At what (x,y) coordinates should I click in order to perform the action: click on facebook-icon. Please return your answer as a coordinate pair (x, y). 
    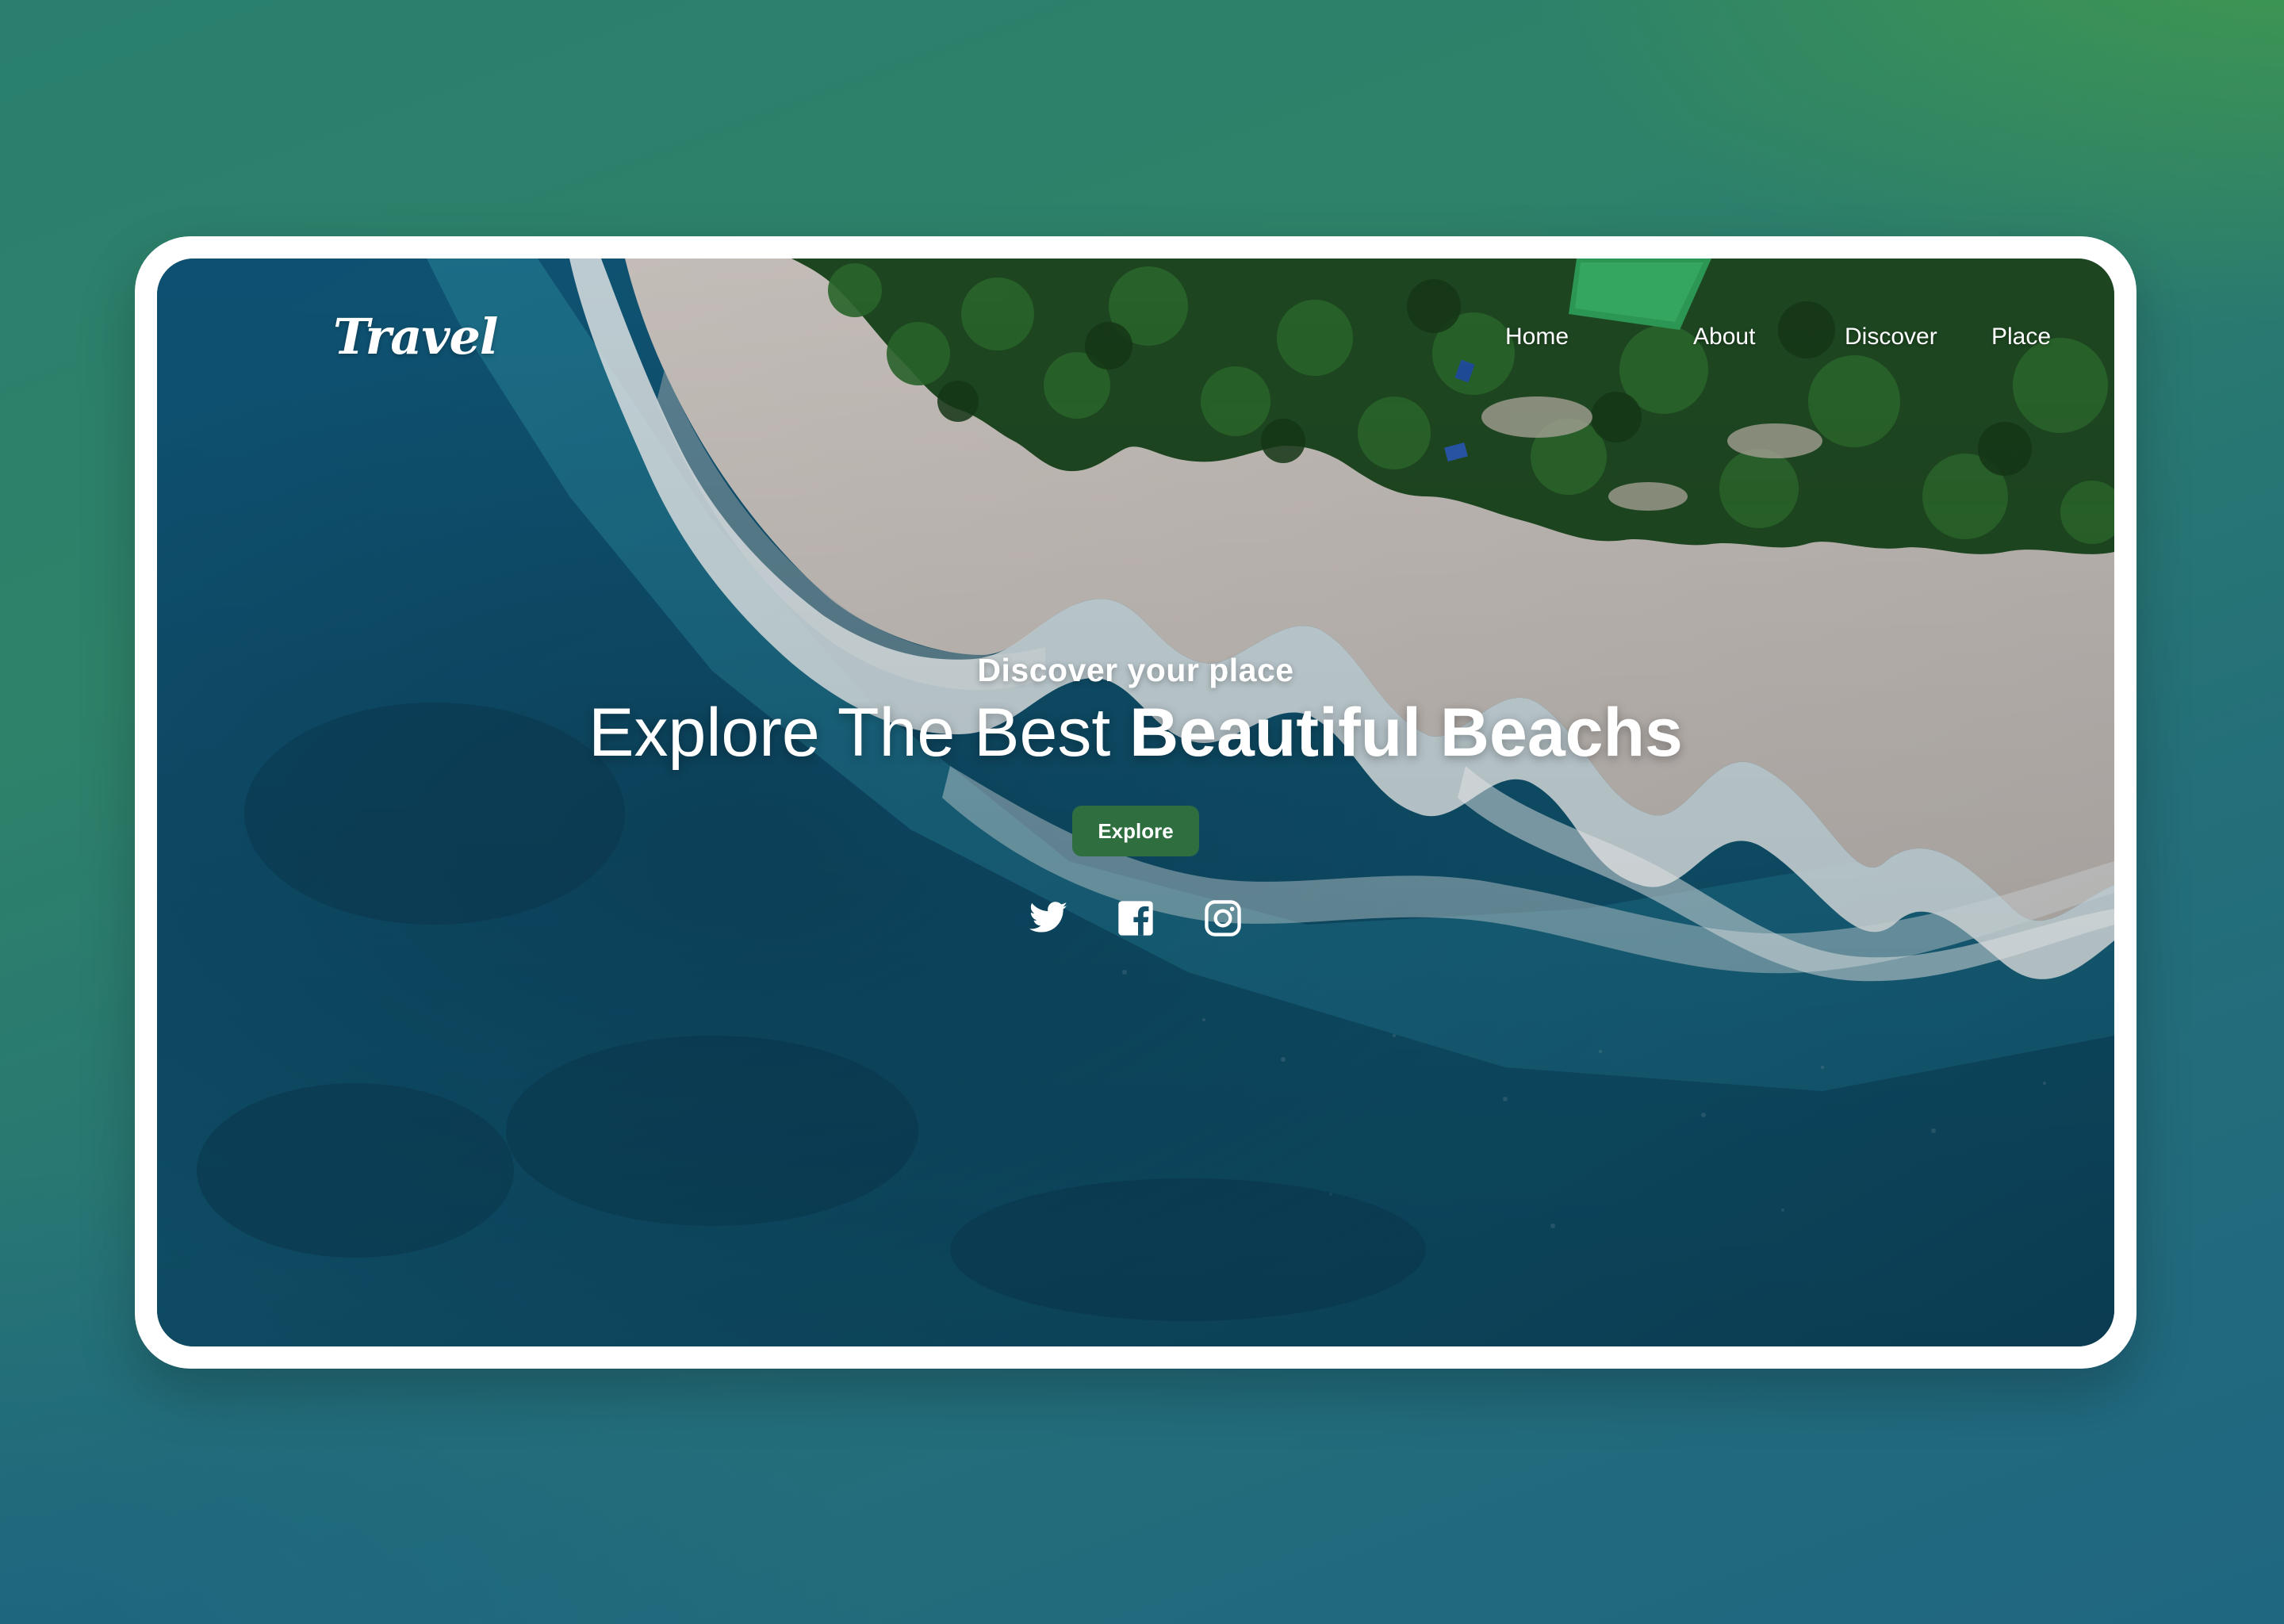
    Looking at the image, I should click on (1135, 918).